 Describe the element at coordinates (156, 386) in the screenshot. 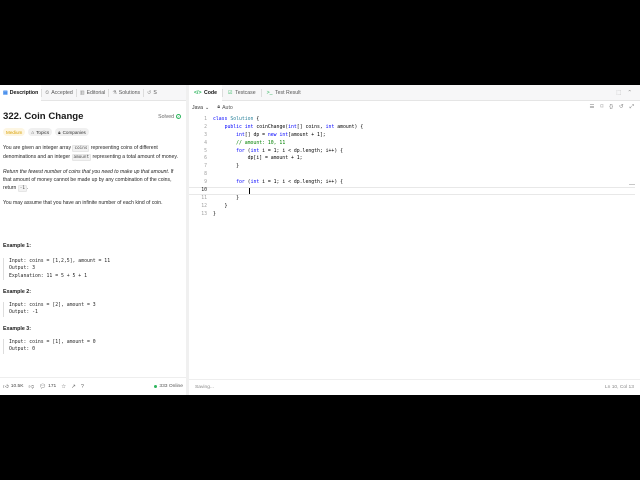

I see `online-dot-icon` at that location.